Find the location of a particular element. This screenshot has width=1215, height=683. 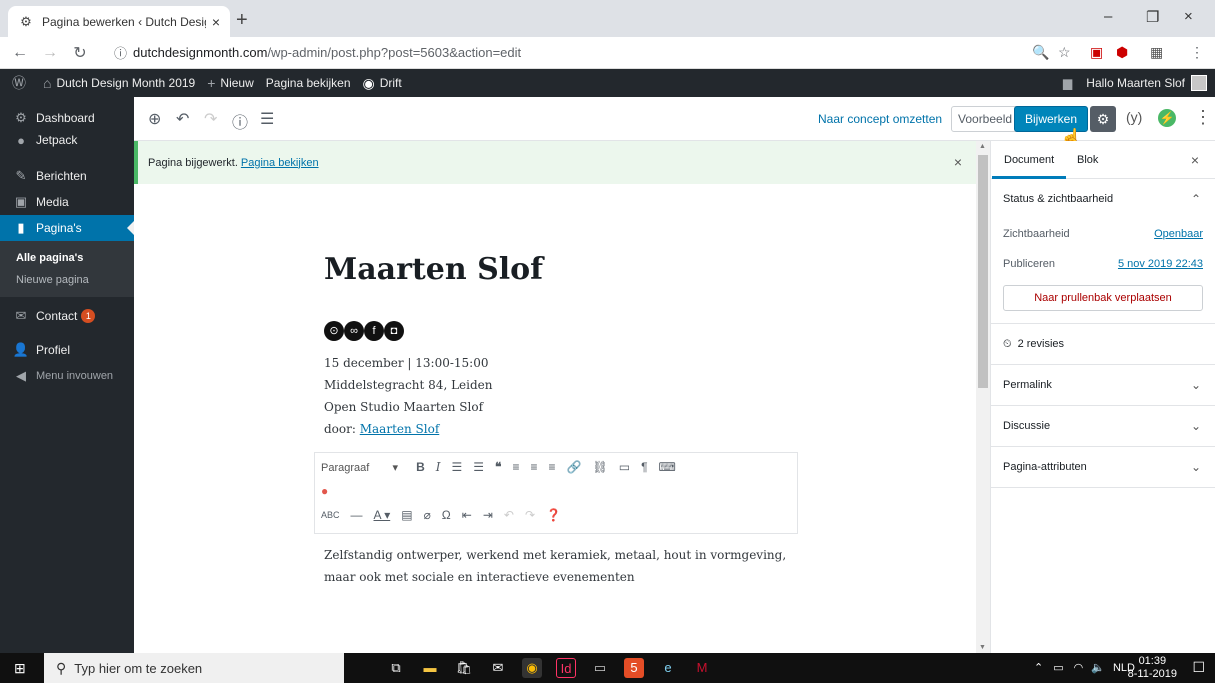

toolbar-toggle-icon: ● is located at coordinates (324, 491).